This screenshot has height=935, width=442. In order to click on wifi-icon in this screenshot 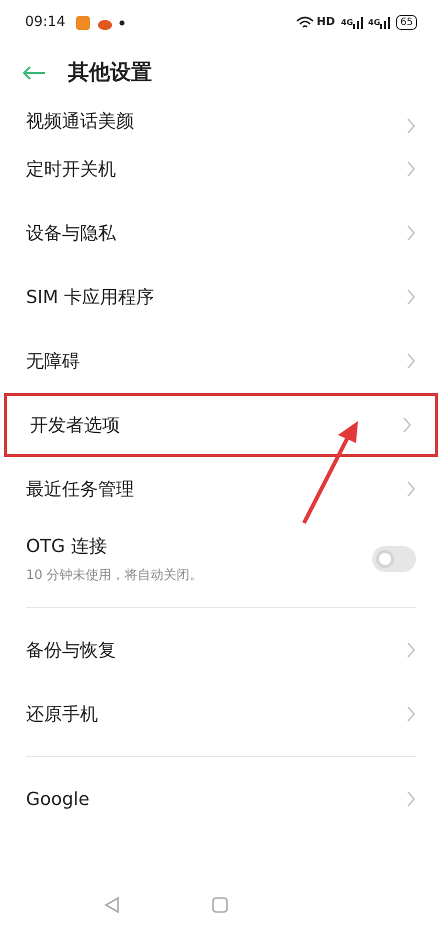, I will do `click(305, 23)`.